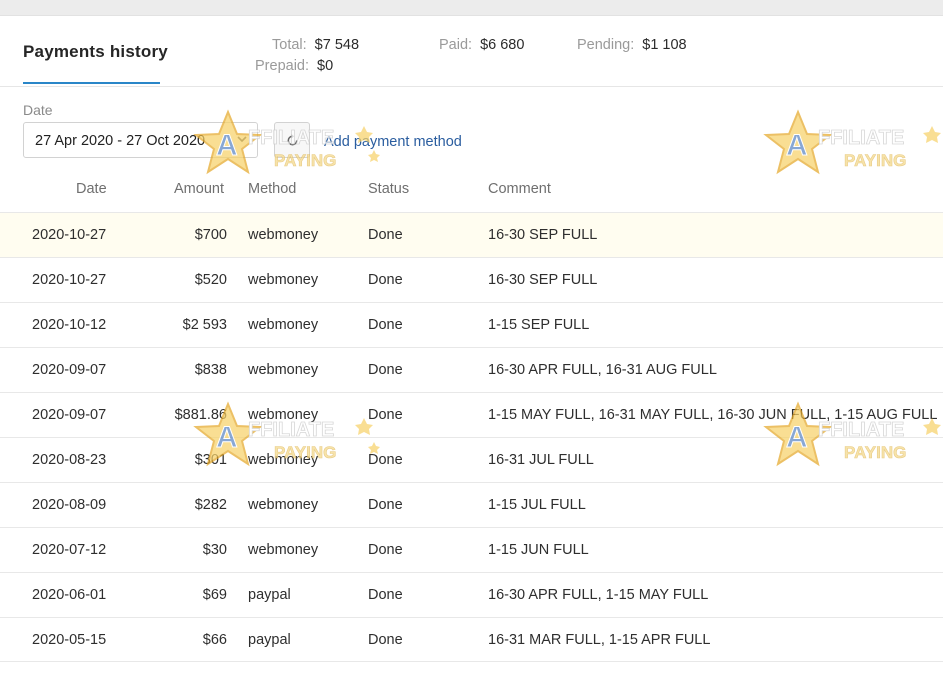 This screenshot has width=943, height=692. Describe the element at coordinates (38, 110) in the screenshot. I see `date-filter-label: Date` at that location.